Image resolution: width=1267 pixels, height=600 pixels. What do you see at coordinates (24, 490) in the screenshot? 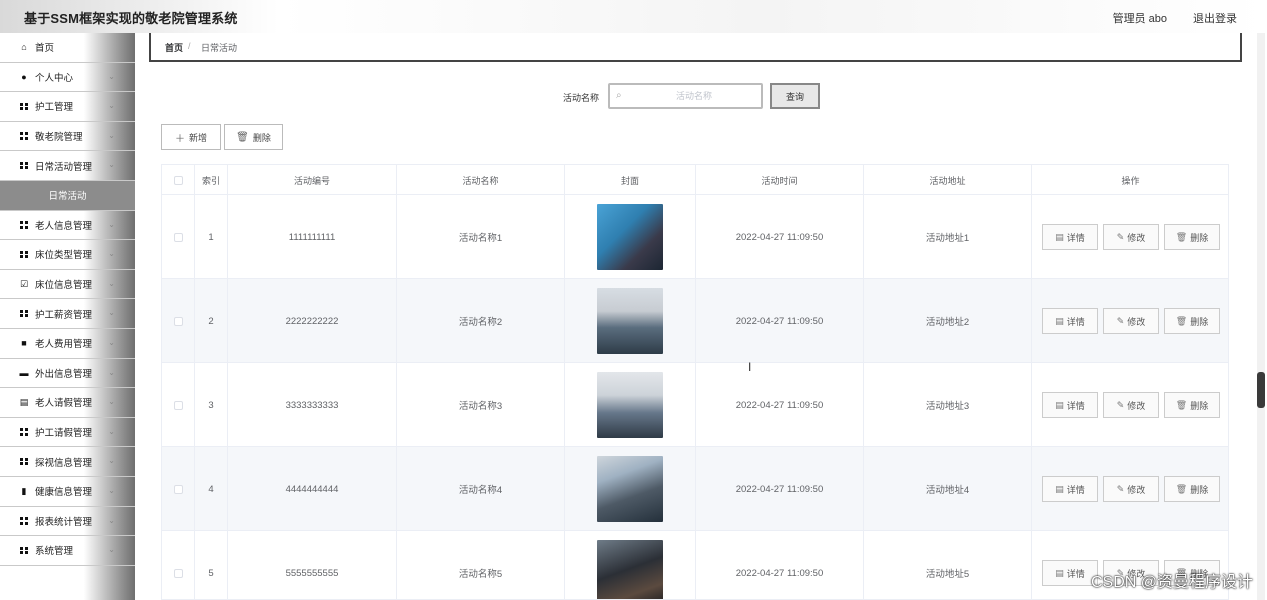
I see `bar-chart-icon: ▮` at bounding box center [24, 490].